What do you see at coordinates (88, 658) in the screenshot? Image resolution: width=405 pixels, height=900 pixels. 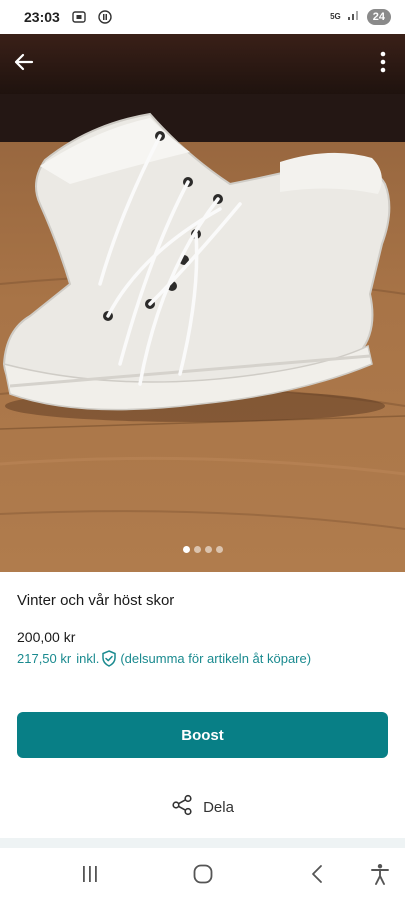 I see `total-incl-label: inkl.` at bounding box center [88, 658].